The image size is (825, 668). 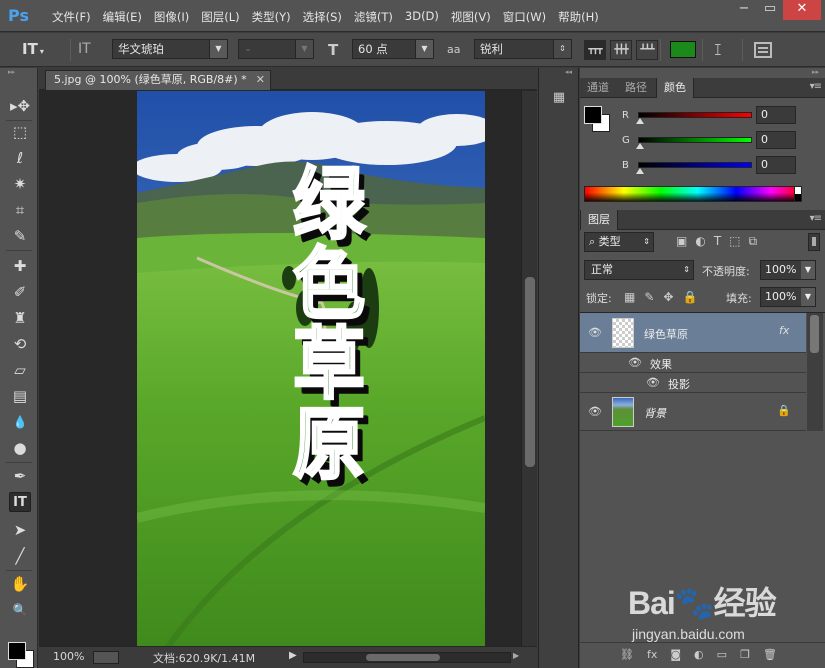 I want to click on zoom-level: 100%, so click(x=68, y=656).